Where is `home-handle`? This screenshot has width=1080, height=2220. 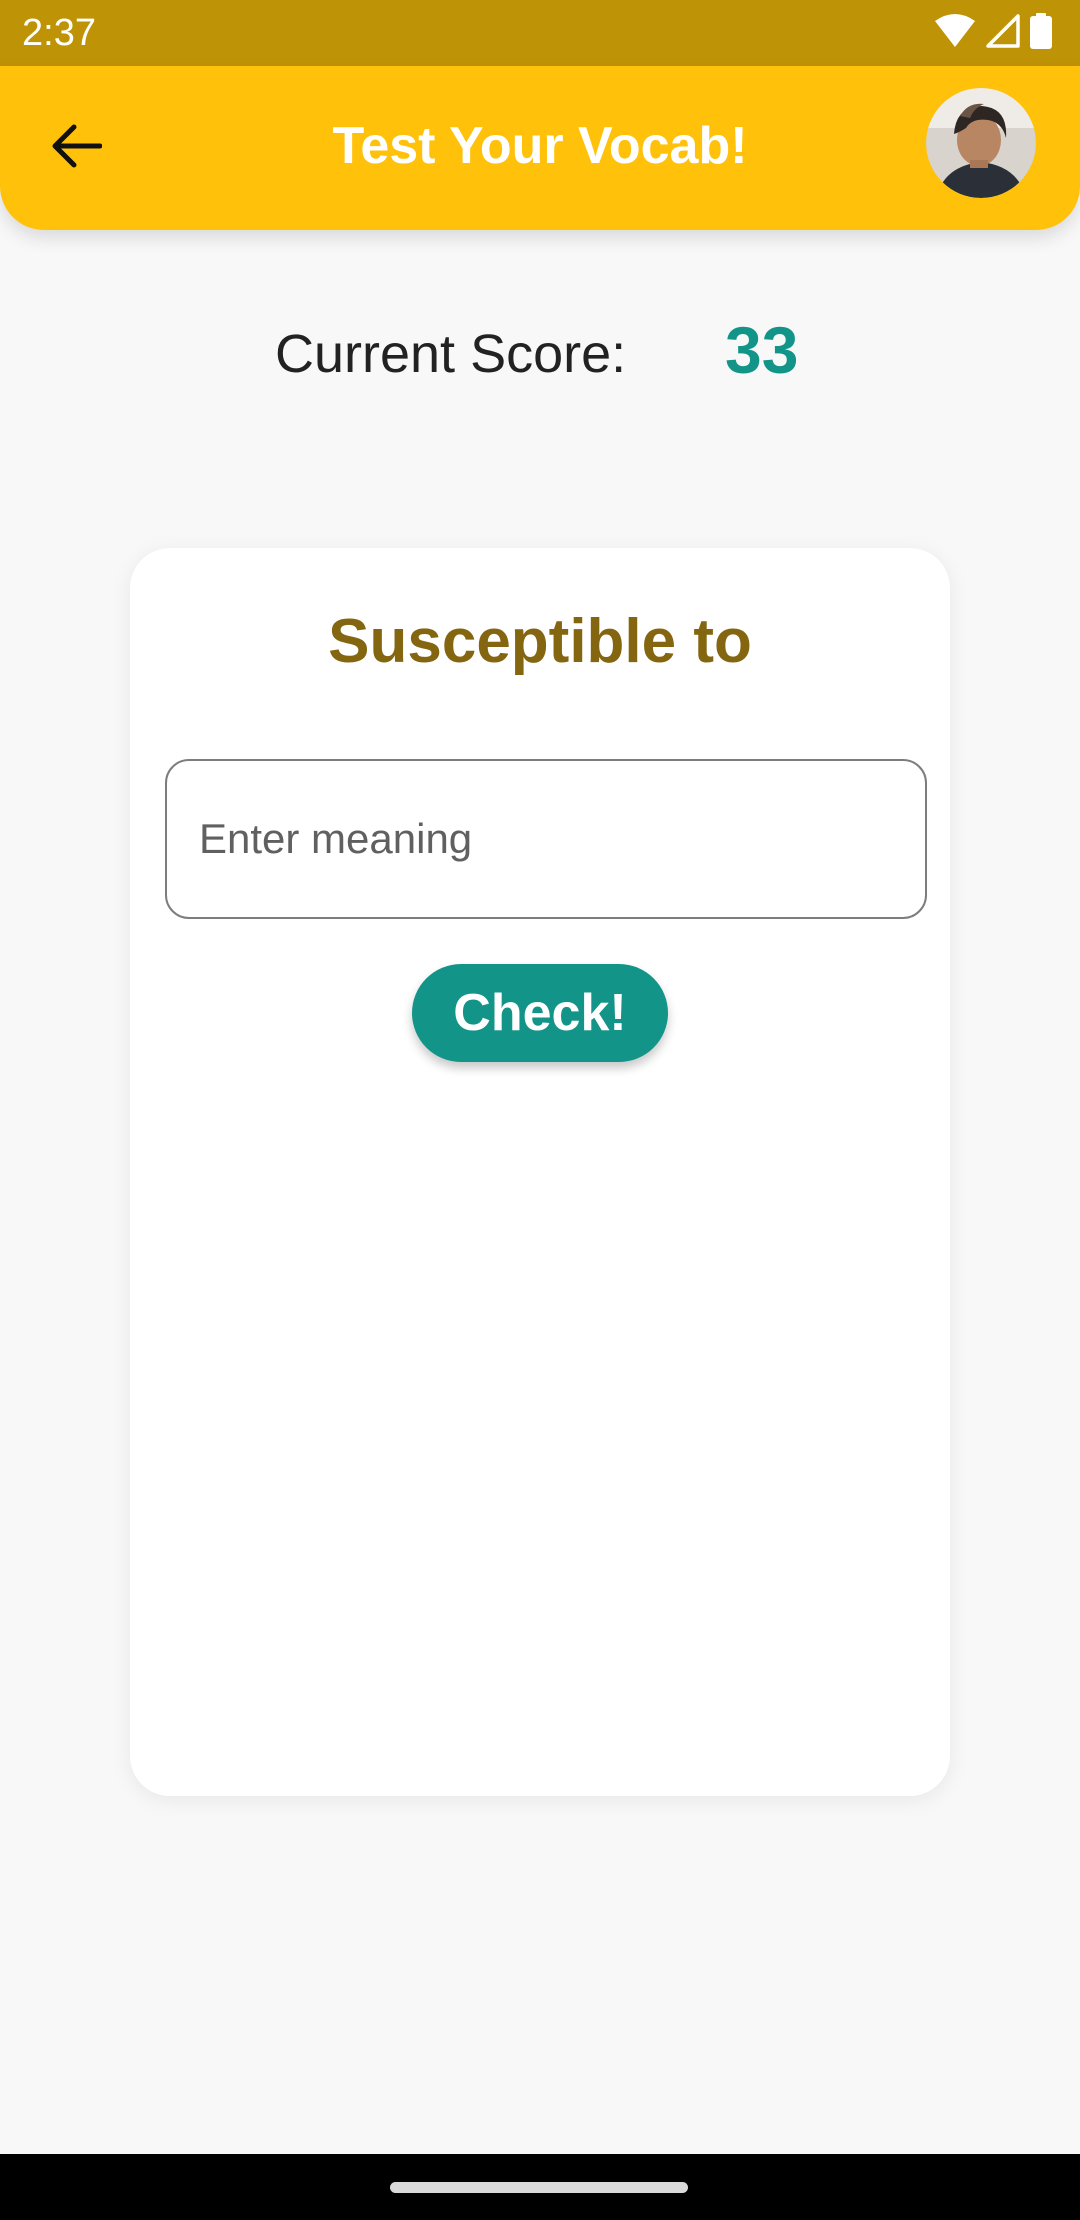 home-handle is located at coordinates (539, 2187).